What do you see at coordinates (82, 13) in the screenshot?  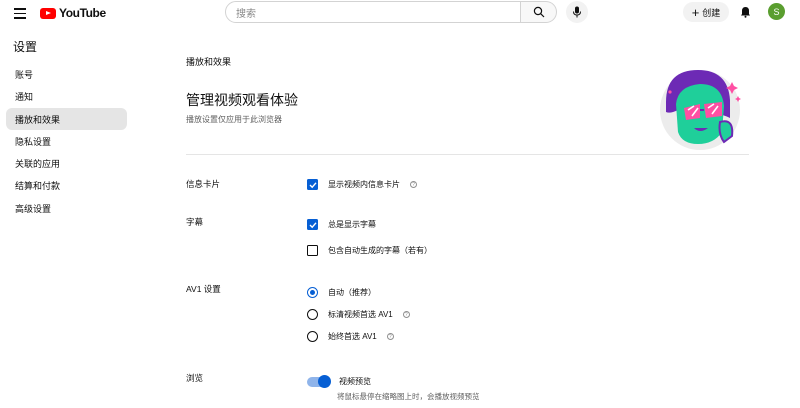 I see `logo-text: YouTube` at bounding box center [82, 13].